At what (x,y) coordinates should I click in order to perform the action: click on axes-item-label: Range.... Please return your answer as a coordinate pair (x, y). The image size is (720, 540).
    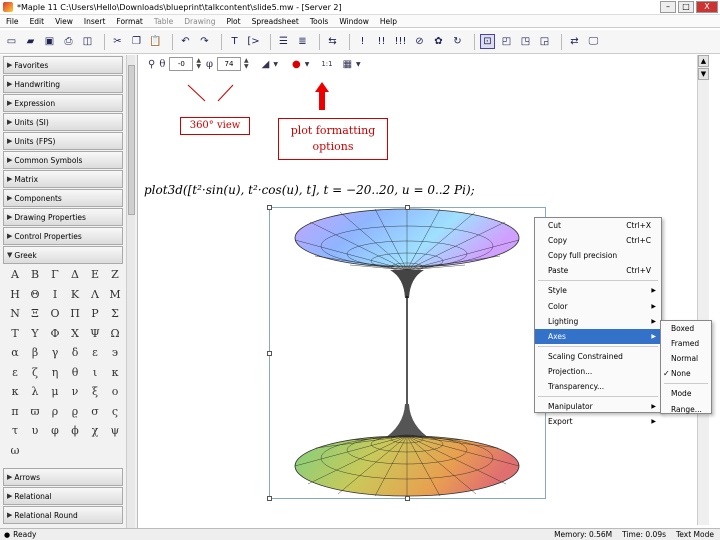
    Looking at the image, I should click on (686, 409).